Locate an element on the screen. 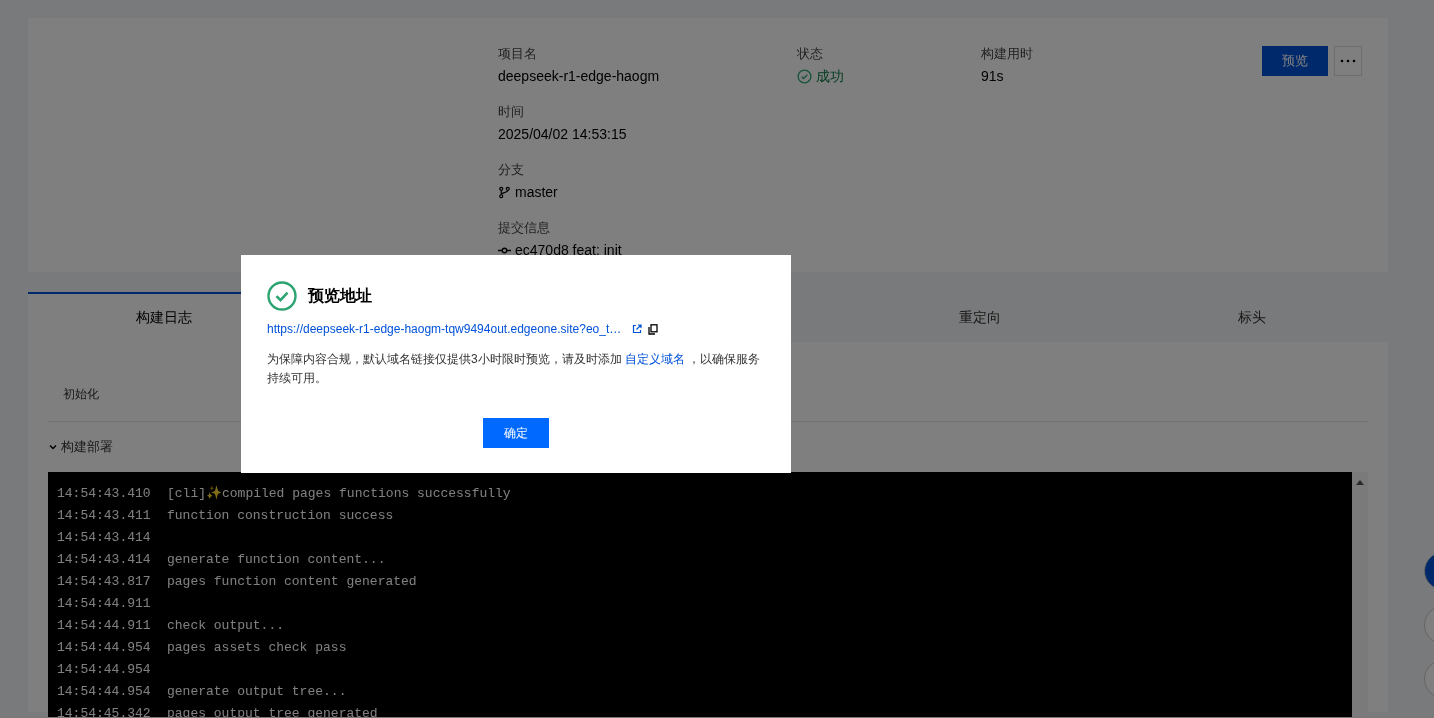  field-label: 状态 is located at coordinates (810, 54).